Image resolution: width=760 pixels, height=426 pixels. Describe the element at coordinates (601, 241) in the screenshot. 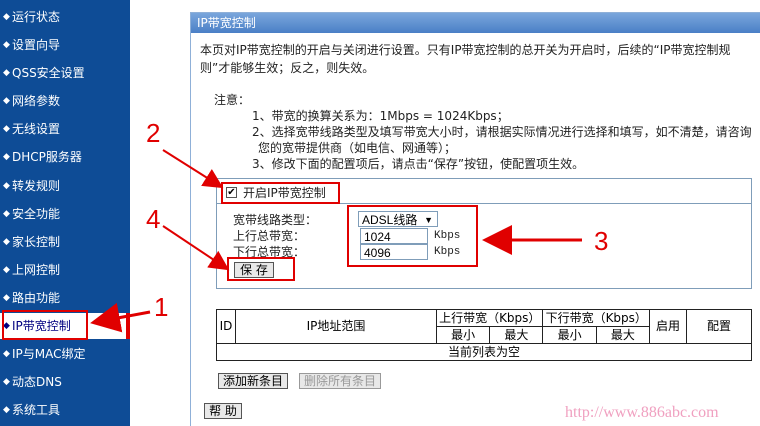

I see `annotation-number-3: 3` at that location.